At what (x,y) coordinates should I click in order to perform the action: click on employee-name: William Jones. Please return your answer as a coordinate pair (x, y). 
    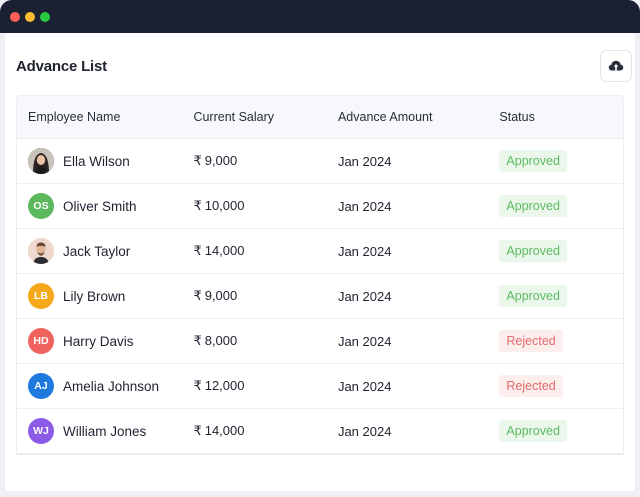
    Looking at the image, I should click on (104, 431).